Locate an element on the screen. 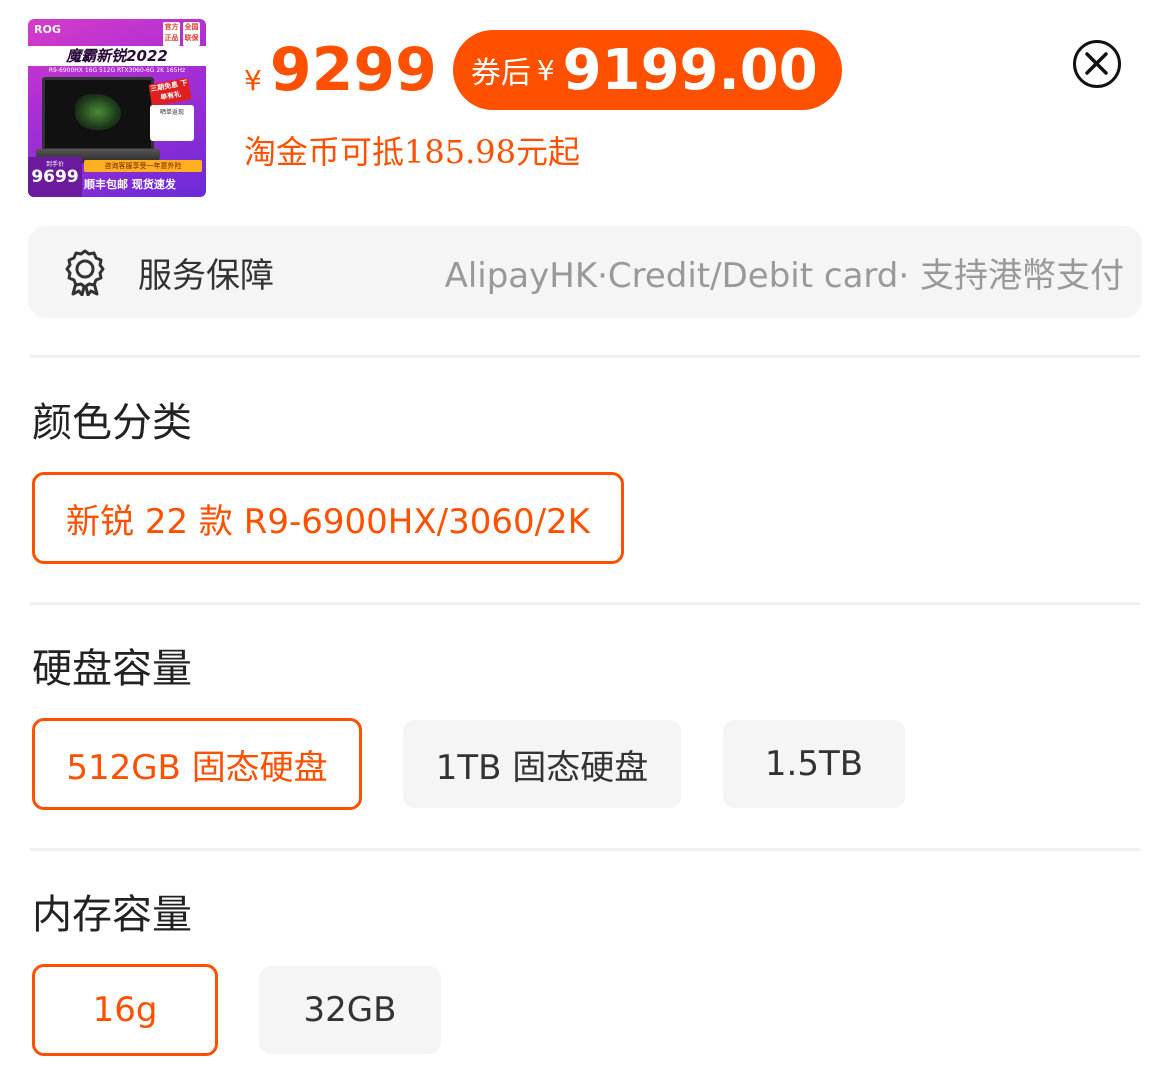 Image resolution: width=1170 pixels, height=1084 pixels. coupon-price-badge: 券后 ¥ 9199.00 is located at coordinates (647, 70).